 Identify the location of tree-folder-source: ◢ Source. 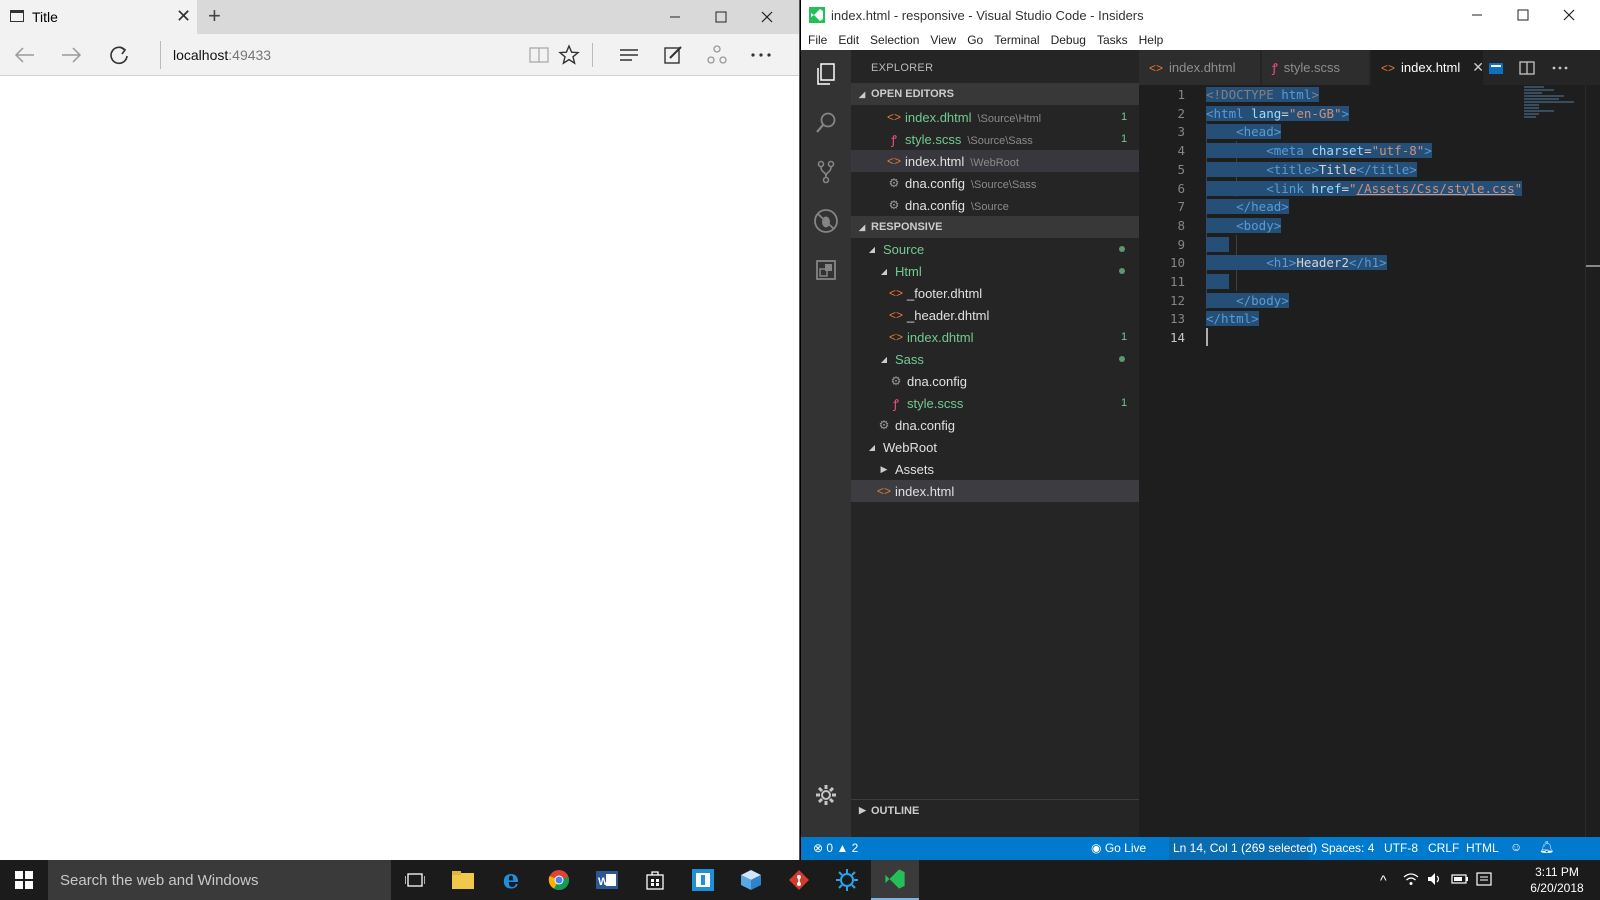
(995, 249).